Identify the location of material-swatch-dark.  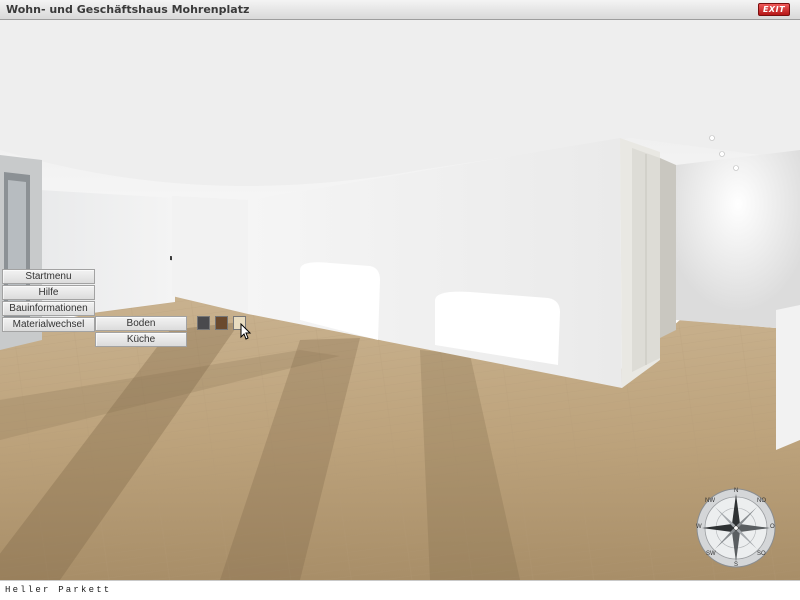
(203, 323).